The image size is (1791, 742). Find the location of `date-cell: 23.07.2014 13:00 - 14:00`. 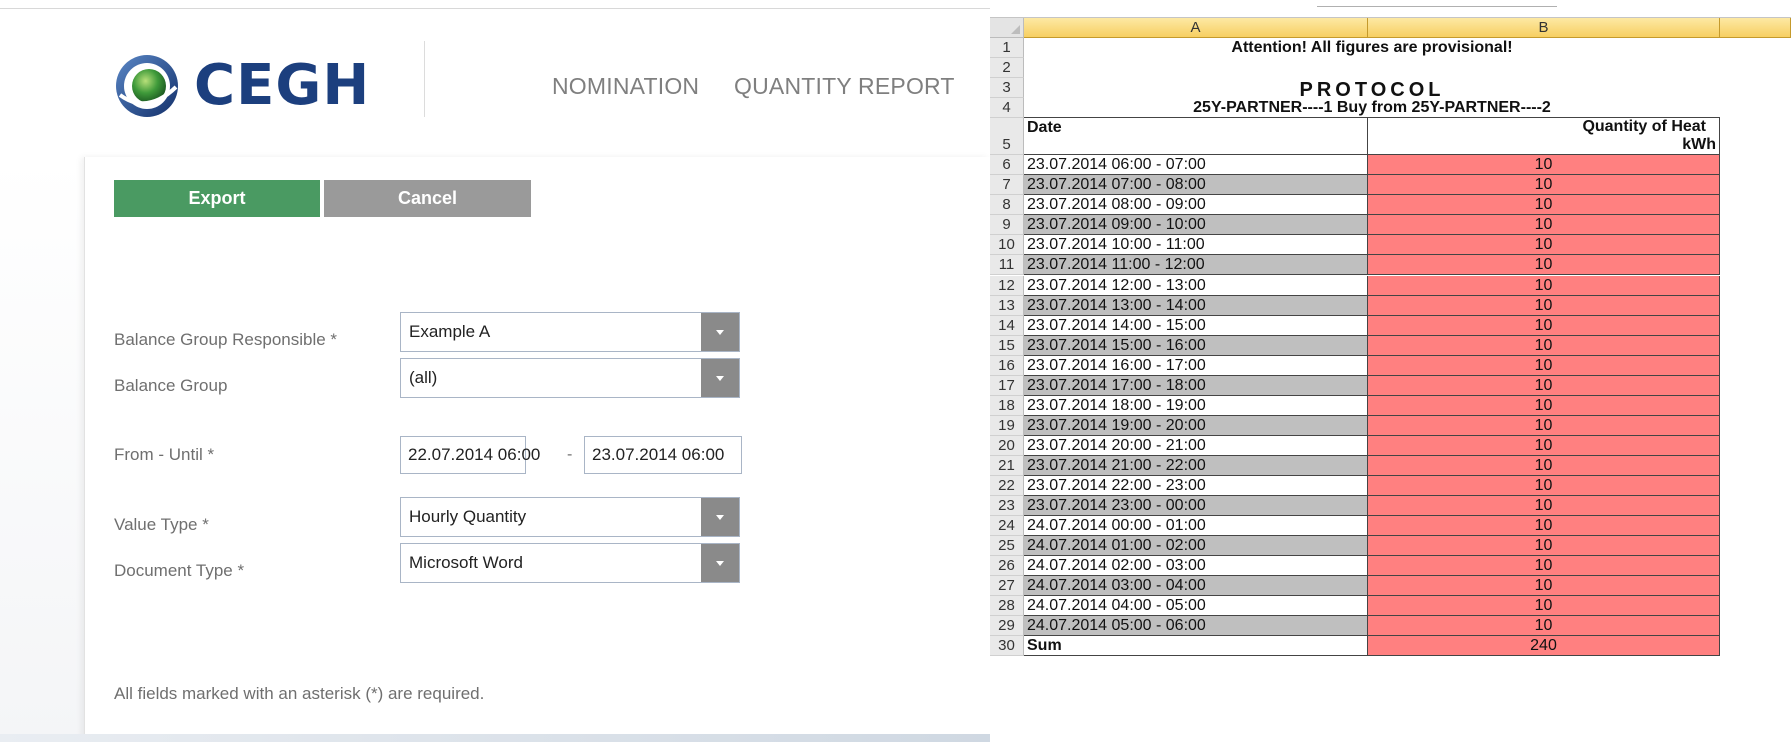

date-cell: 23.07.2014 13:00 - 14:00 is located at coordinates (1196, 305).